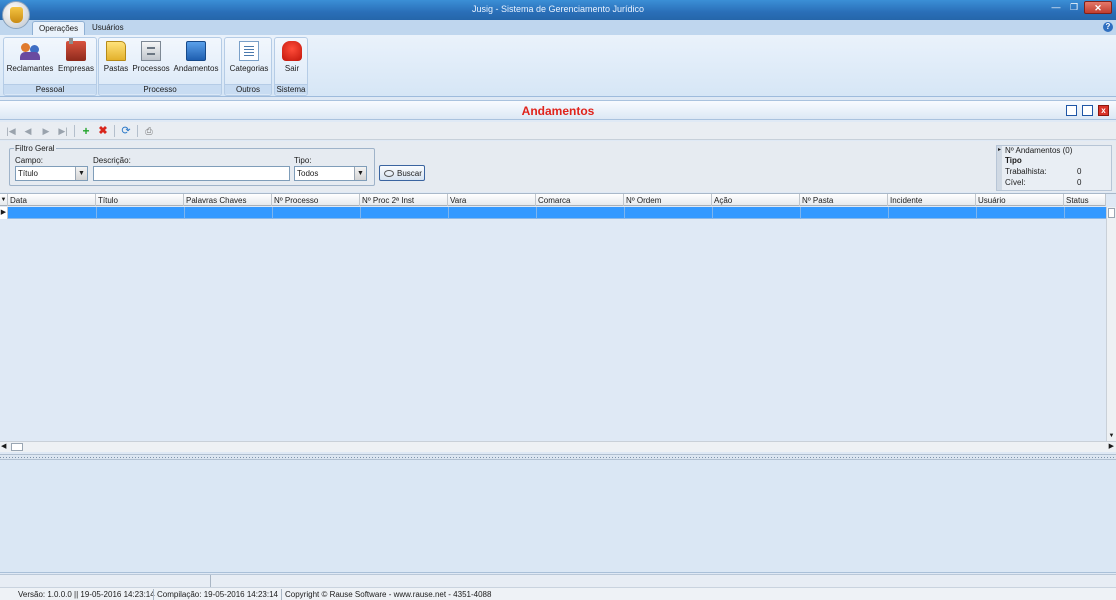 Image resolution: width=1116 pixels, height=600 pixels. Describe the element at coordinates (196, 51) in the screenshot. I see `box-icon` at that location.